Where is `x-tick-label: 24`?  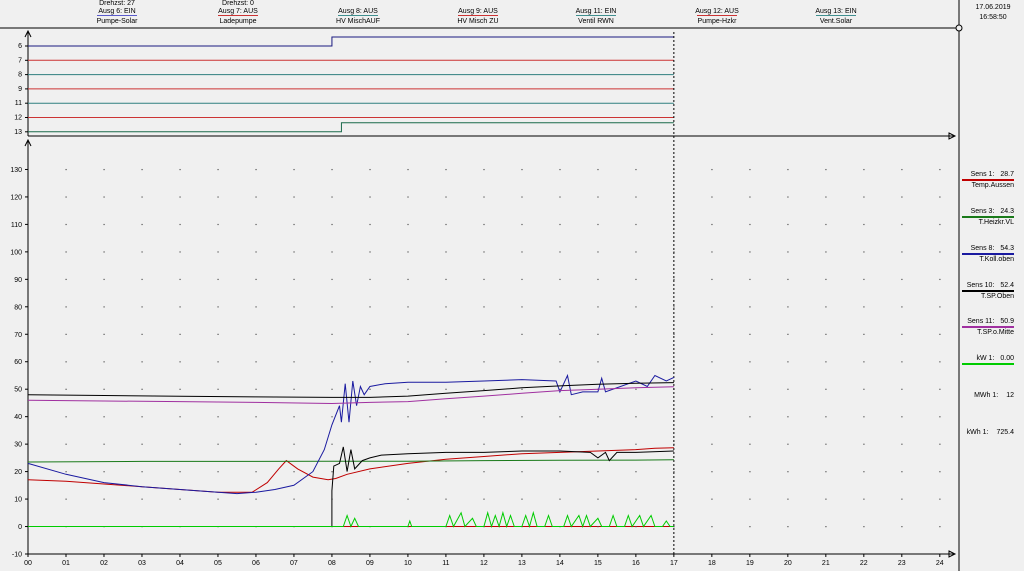 x-tick-label: 24 is located at coordinates (940, 563).